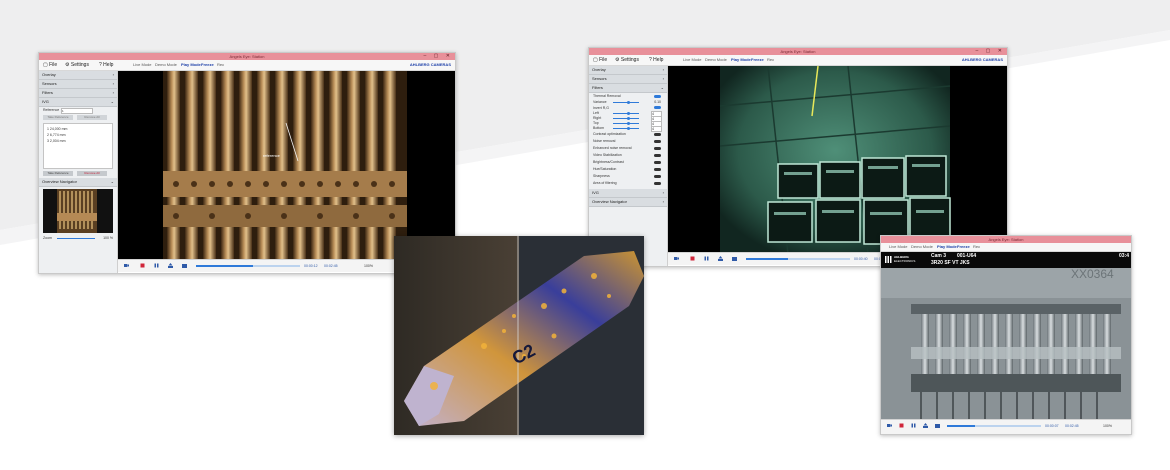  I want to click on bottom-slider, so click(626, 128).